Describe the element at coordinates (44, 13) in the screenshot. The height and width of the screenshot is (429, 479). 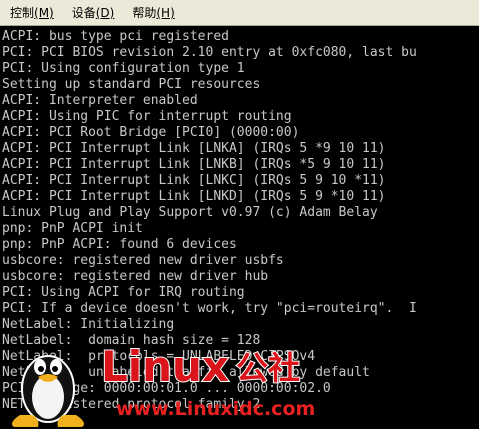
I see `menu-control-hotkey: (M)` at that location.